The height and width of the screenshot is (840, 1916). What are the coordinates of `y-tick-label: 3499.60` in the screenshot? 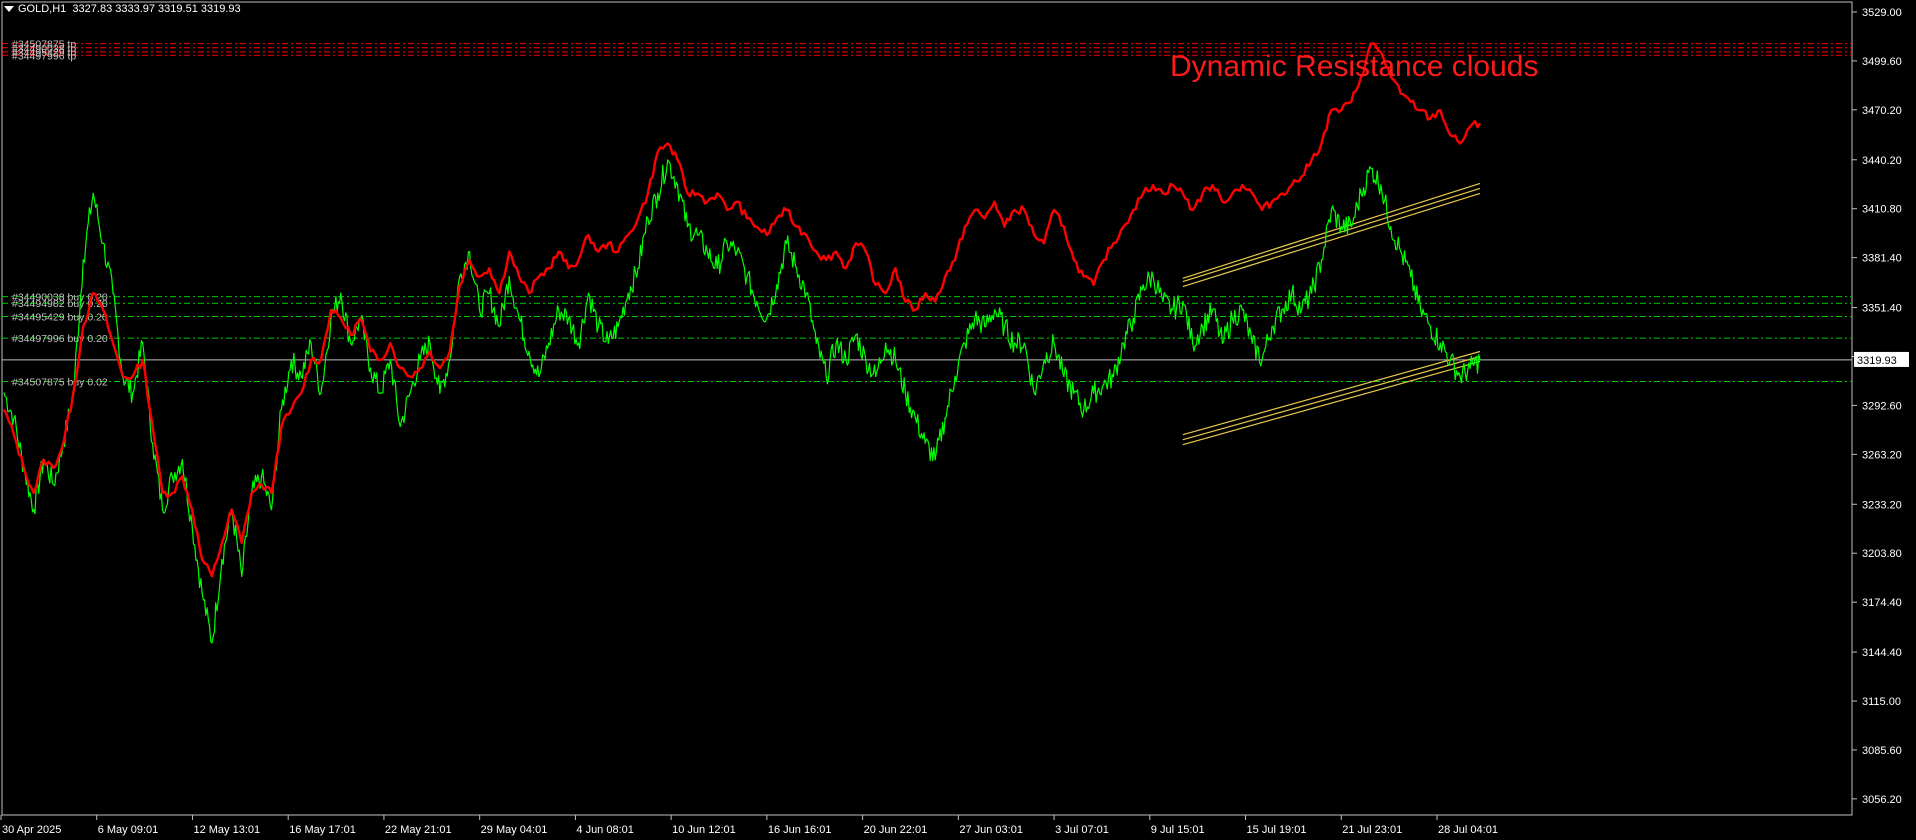 It's located at (1882, 62).